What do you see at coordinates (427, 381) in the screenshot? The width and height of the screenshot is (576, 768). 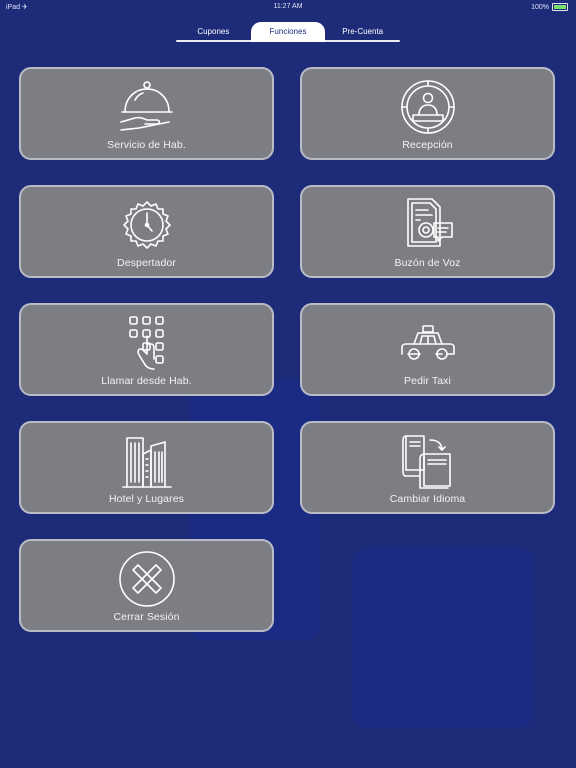 I see `card-label: Pedir Taxi` at bounding box center [427, 381].